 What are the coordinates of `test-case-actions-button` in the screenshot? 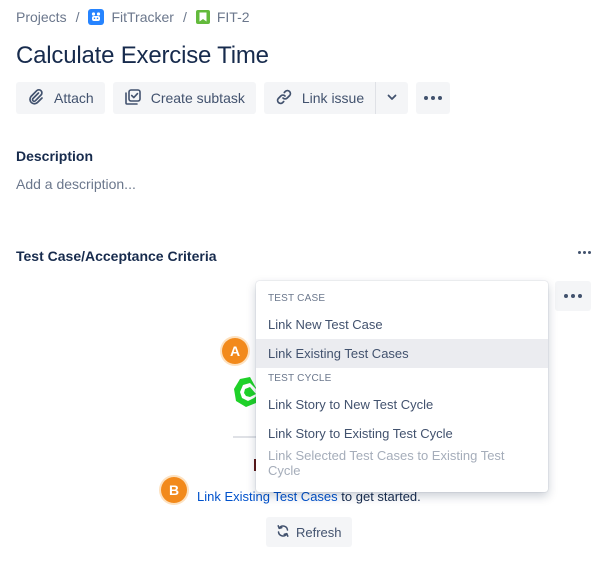 It's located at (573, 296).